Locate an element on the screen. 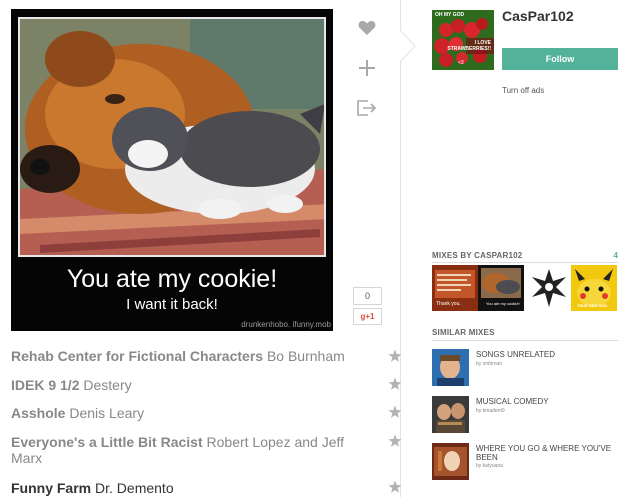 The height and width of the screenshot is (497, 624). share-count: 0 is located at coordinates (367, 296).